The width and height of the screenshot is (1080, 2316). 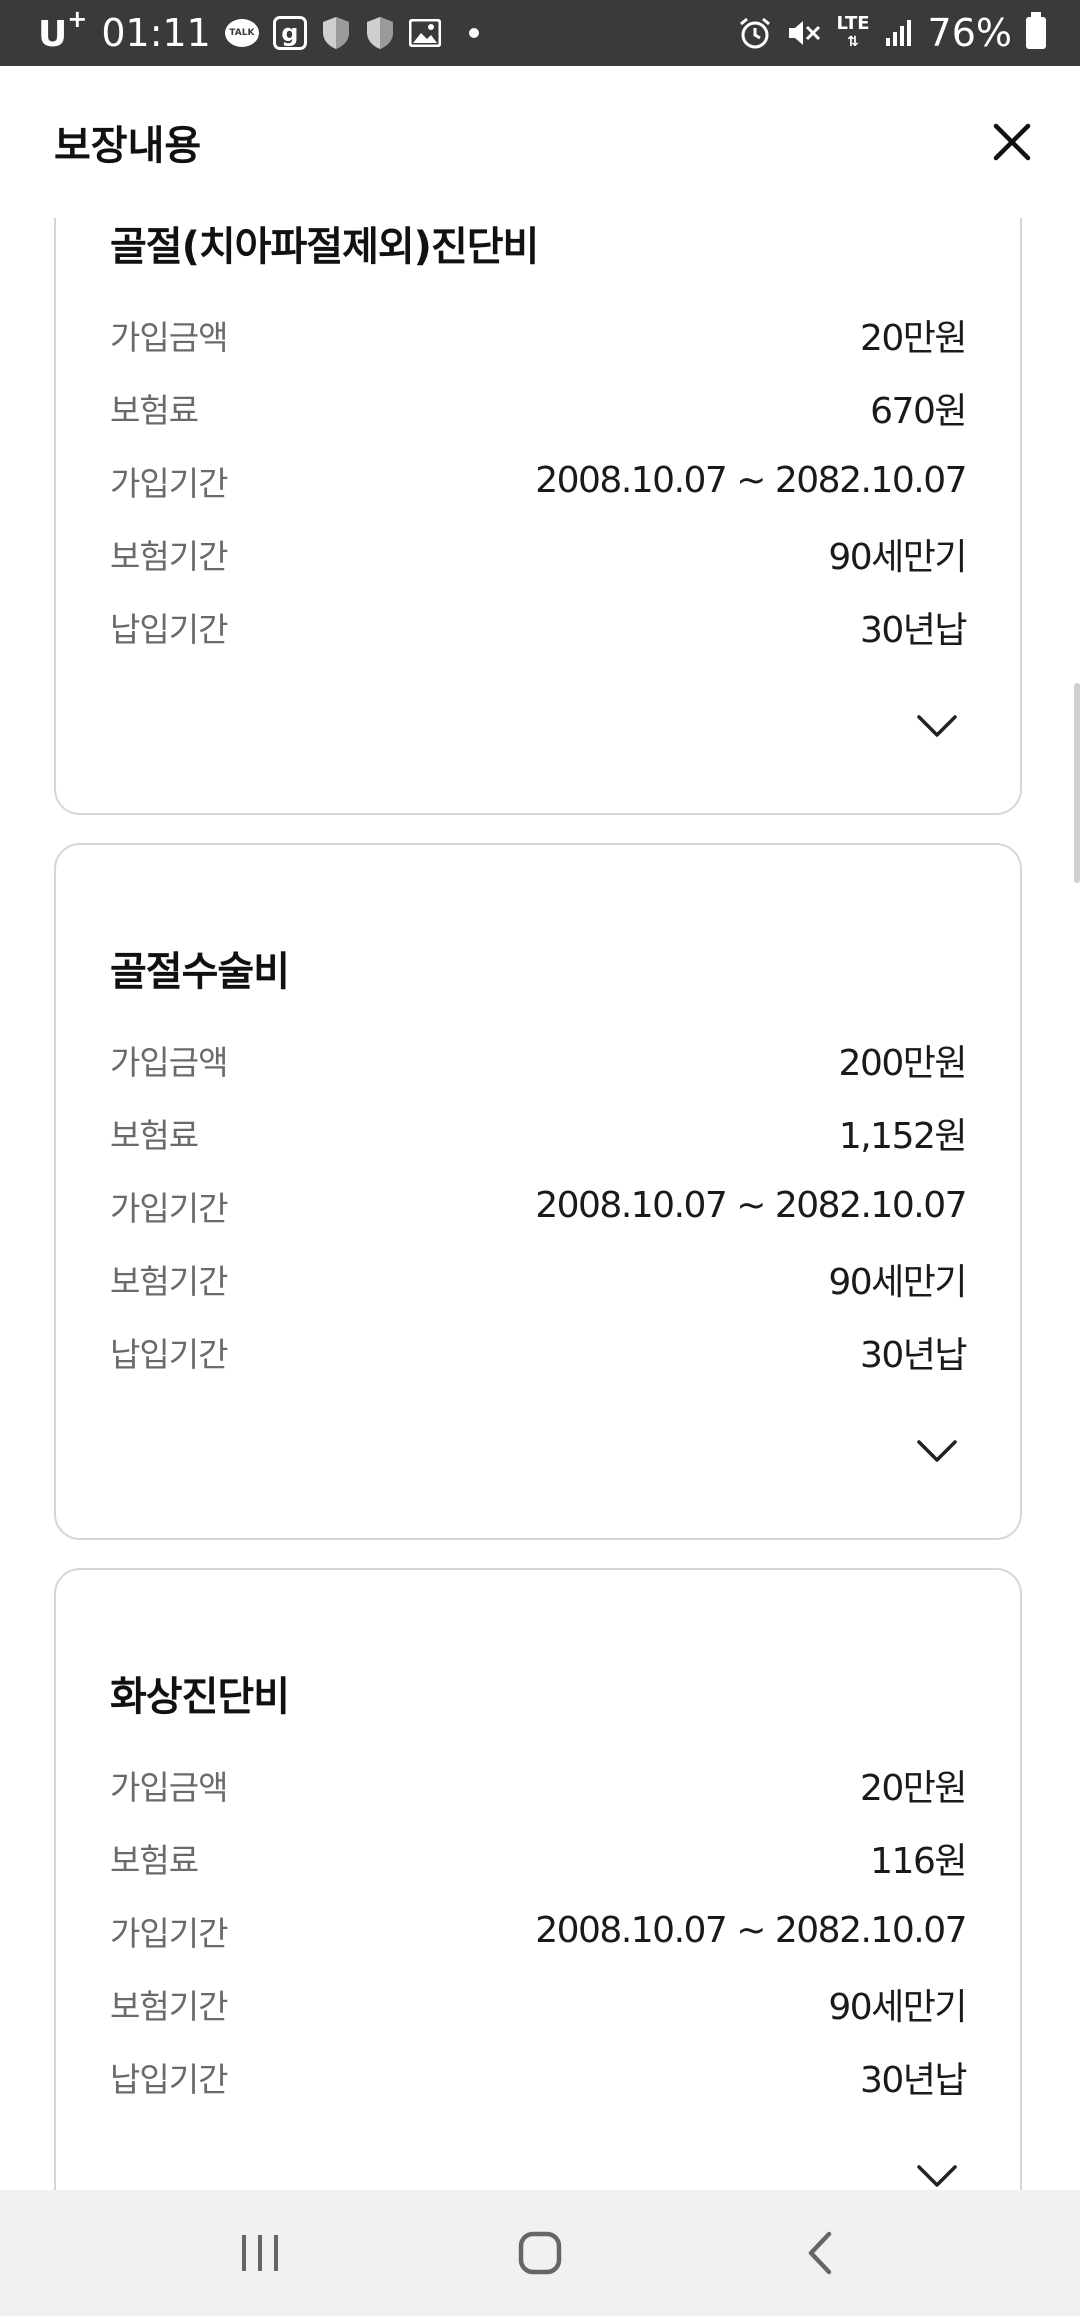 I want to click on back-icon, so click(x=820, y=2253).